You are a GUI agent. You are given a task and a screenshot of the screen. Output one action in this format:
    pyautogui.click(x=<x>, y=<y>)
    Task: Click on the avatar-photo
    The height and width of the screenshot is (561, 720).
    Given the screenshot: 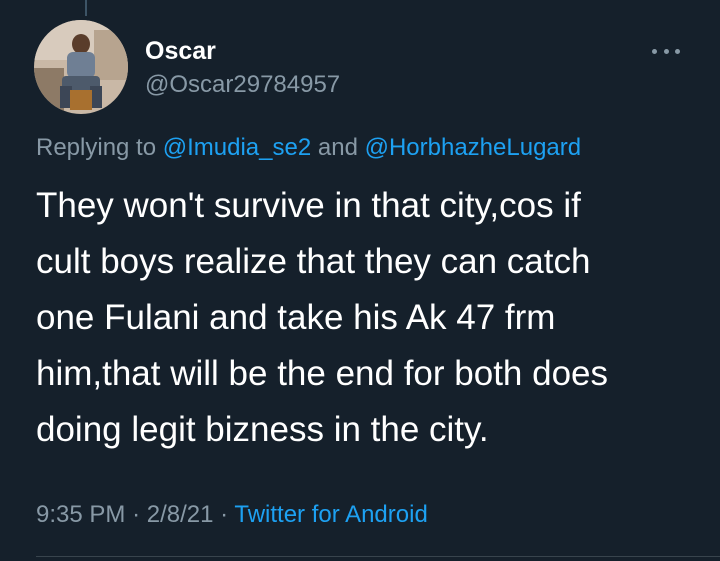 What is the action you would take?
    pyautogui.click(x=81, y=67)
    